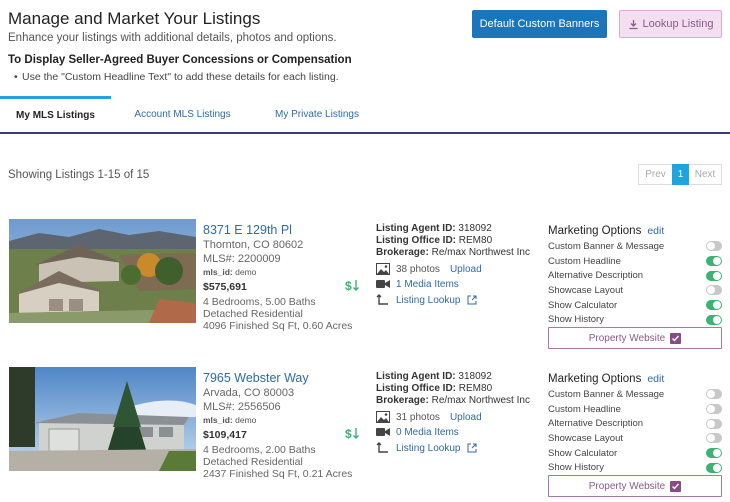  What do you see at coordinates (242, 407) in the screenshot?
I see `listing-mls-number: MLS#: 2556506` at bounding box center [242, 407].